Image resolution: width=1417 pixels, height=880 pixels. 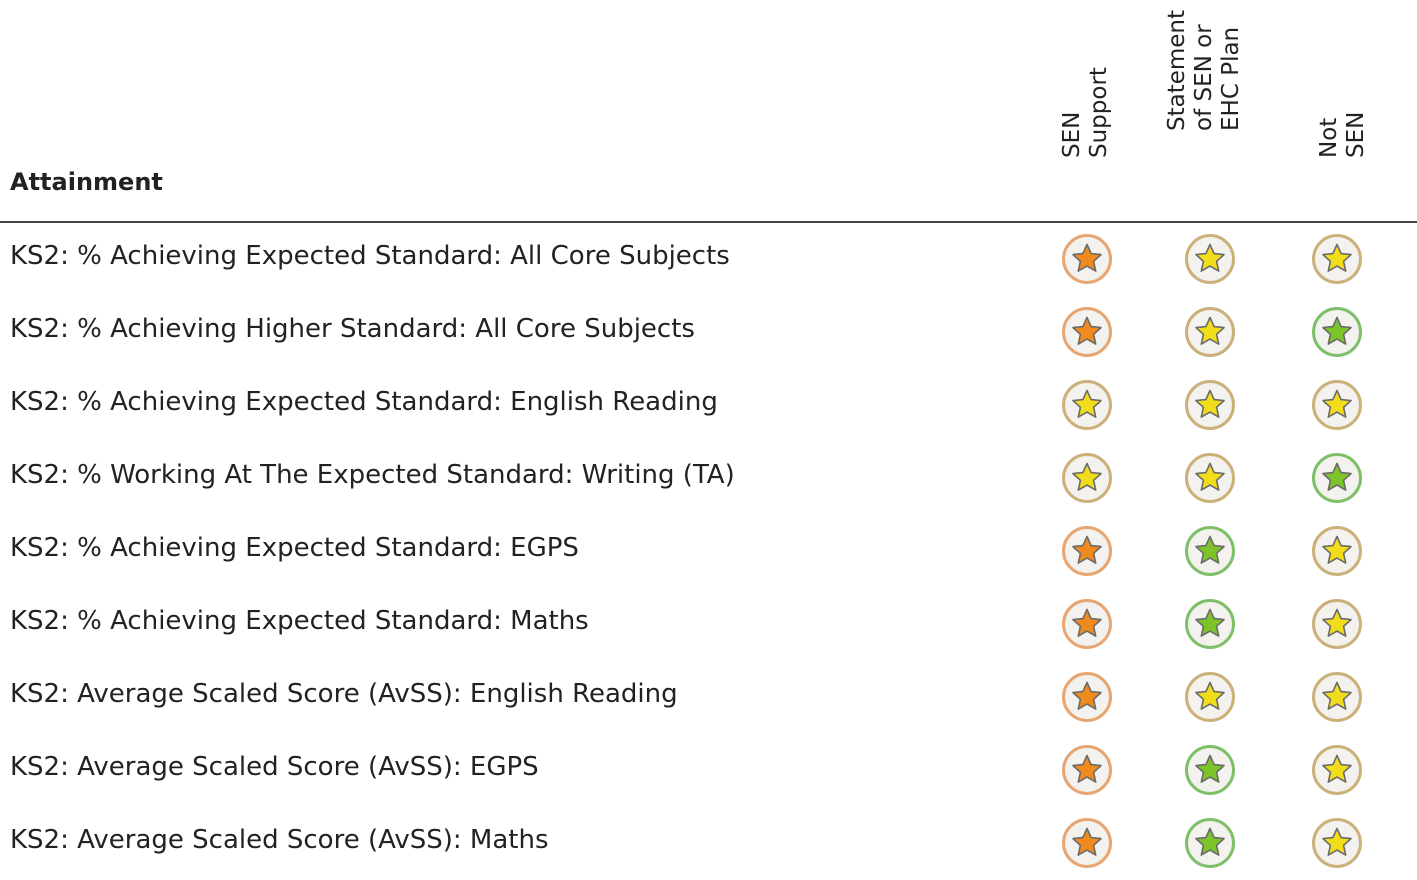 What do you see at coordinates (86, 182) in the screenshot?
I see `section-title: Attainment` at bounding box center [86, 182].